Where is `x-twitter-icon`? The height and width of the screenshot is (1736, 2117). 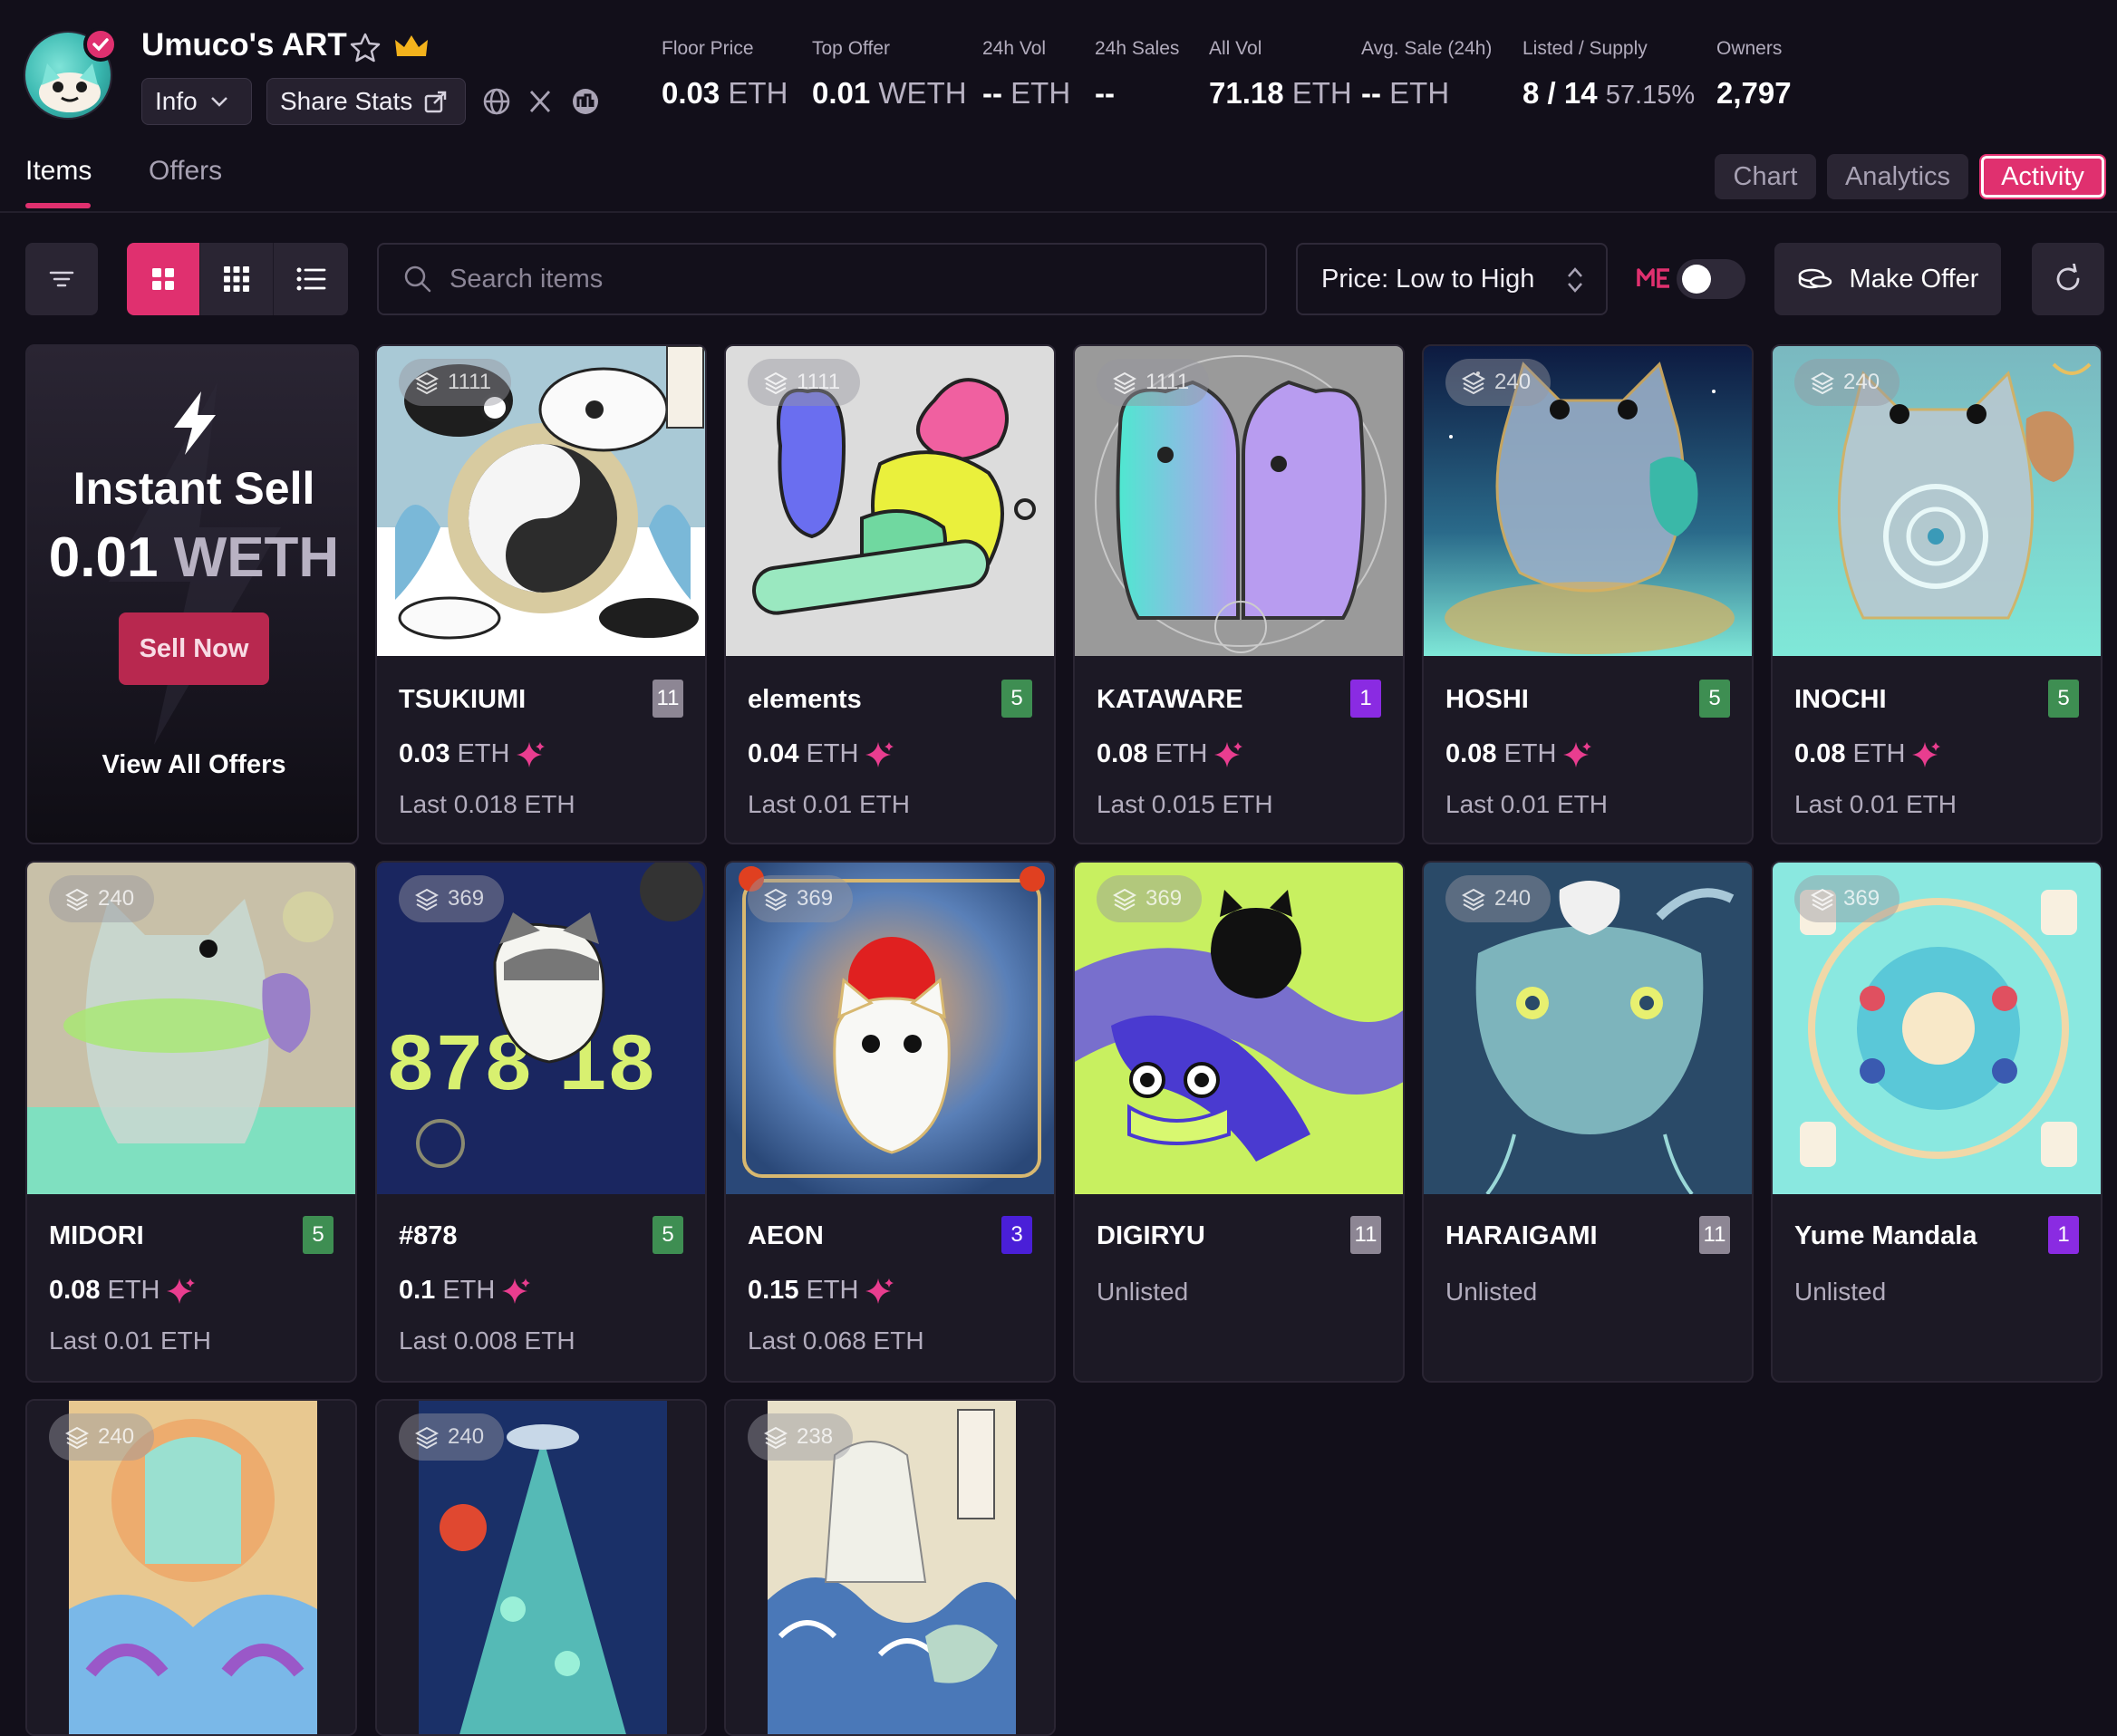
x-twitter-icon is located at coordinates (540, 101).